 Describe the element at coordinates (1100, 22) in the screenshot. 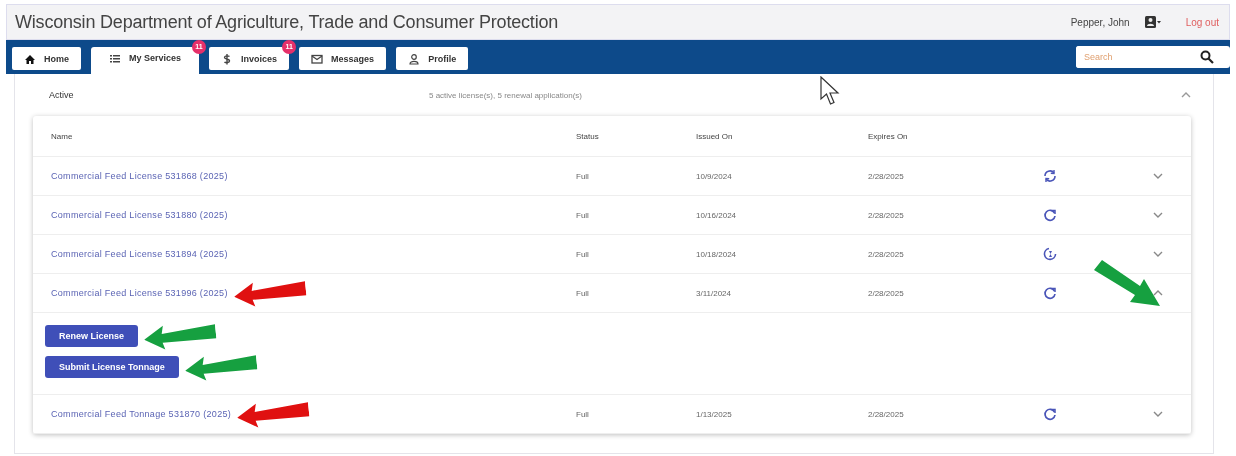

I see `user-name: Pepper, John` at that location.